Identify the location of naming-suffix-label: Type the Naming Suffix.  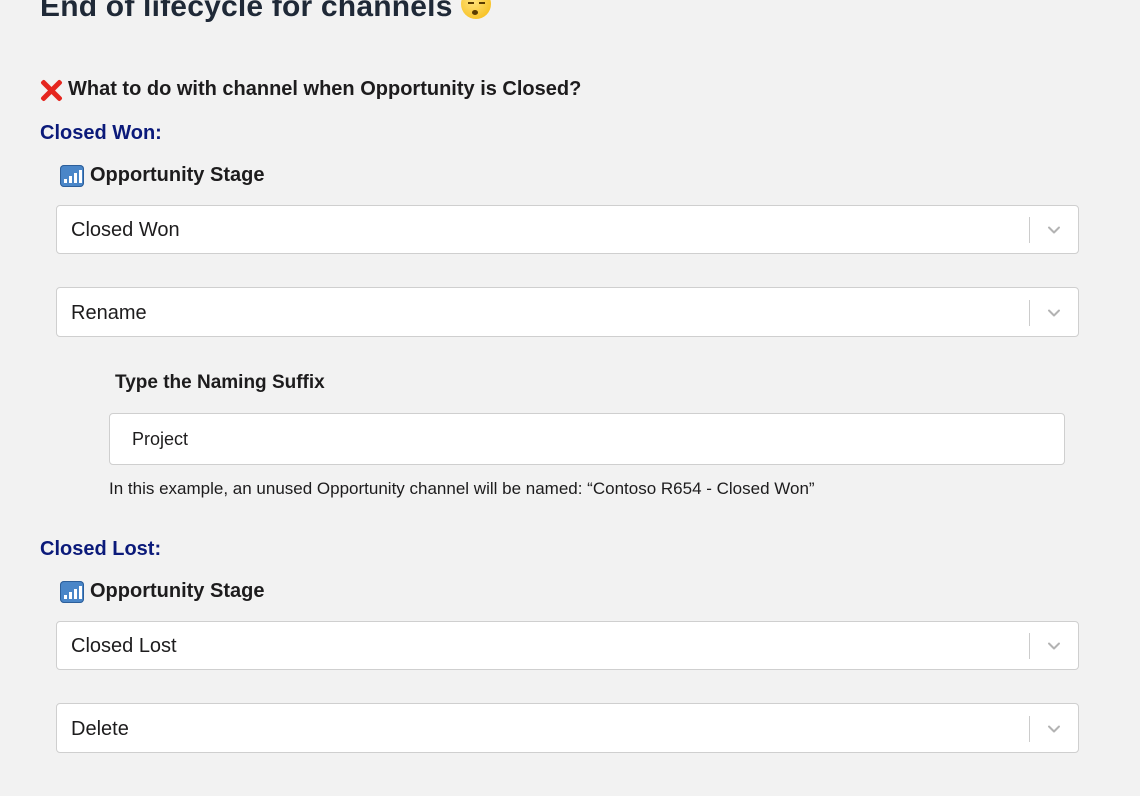
(220, 382).